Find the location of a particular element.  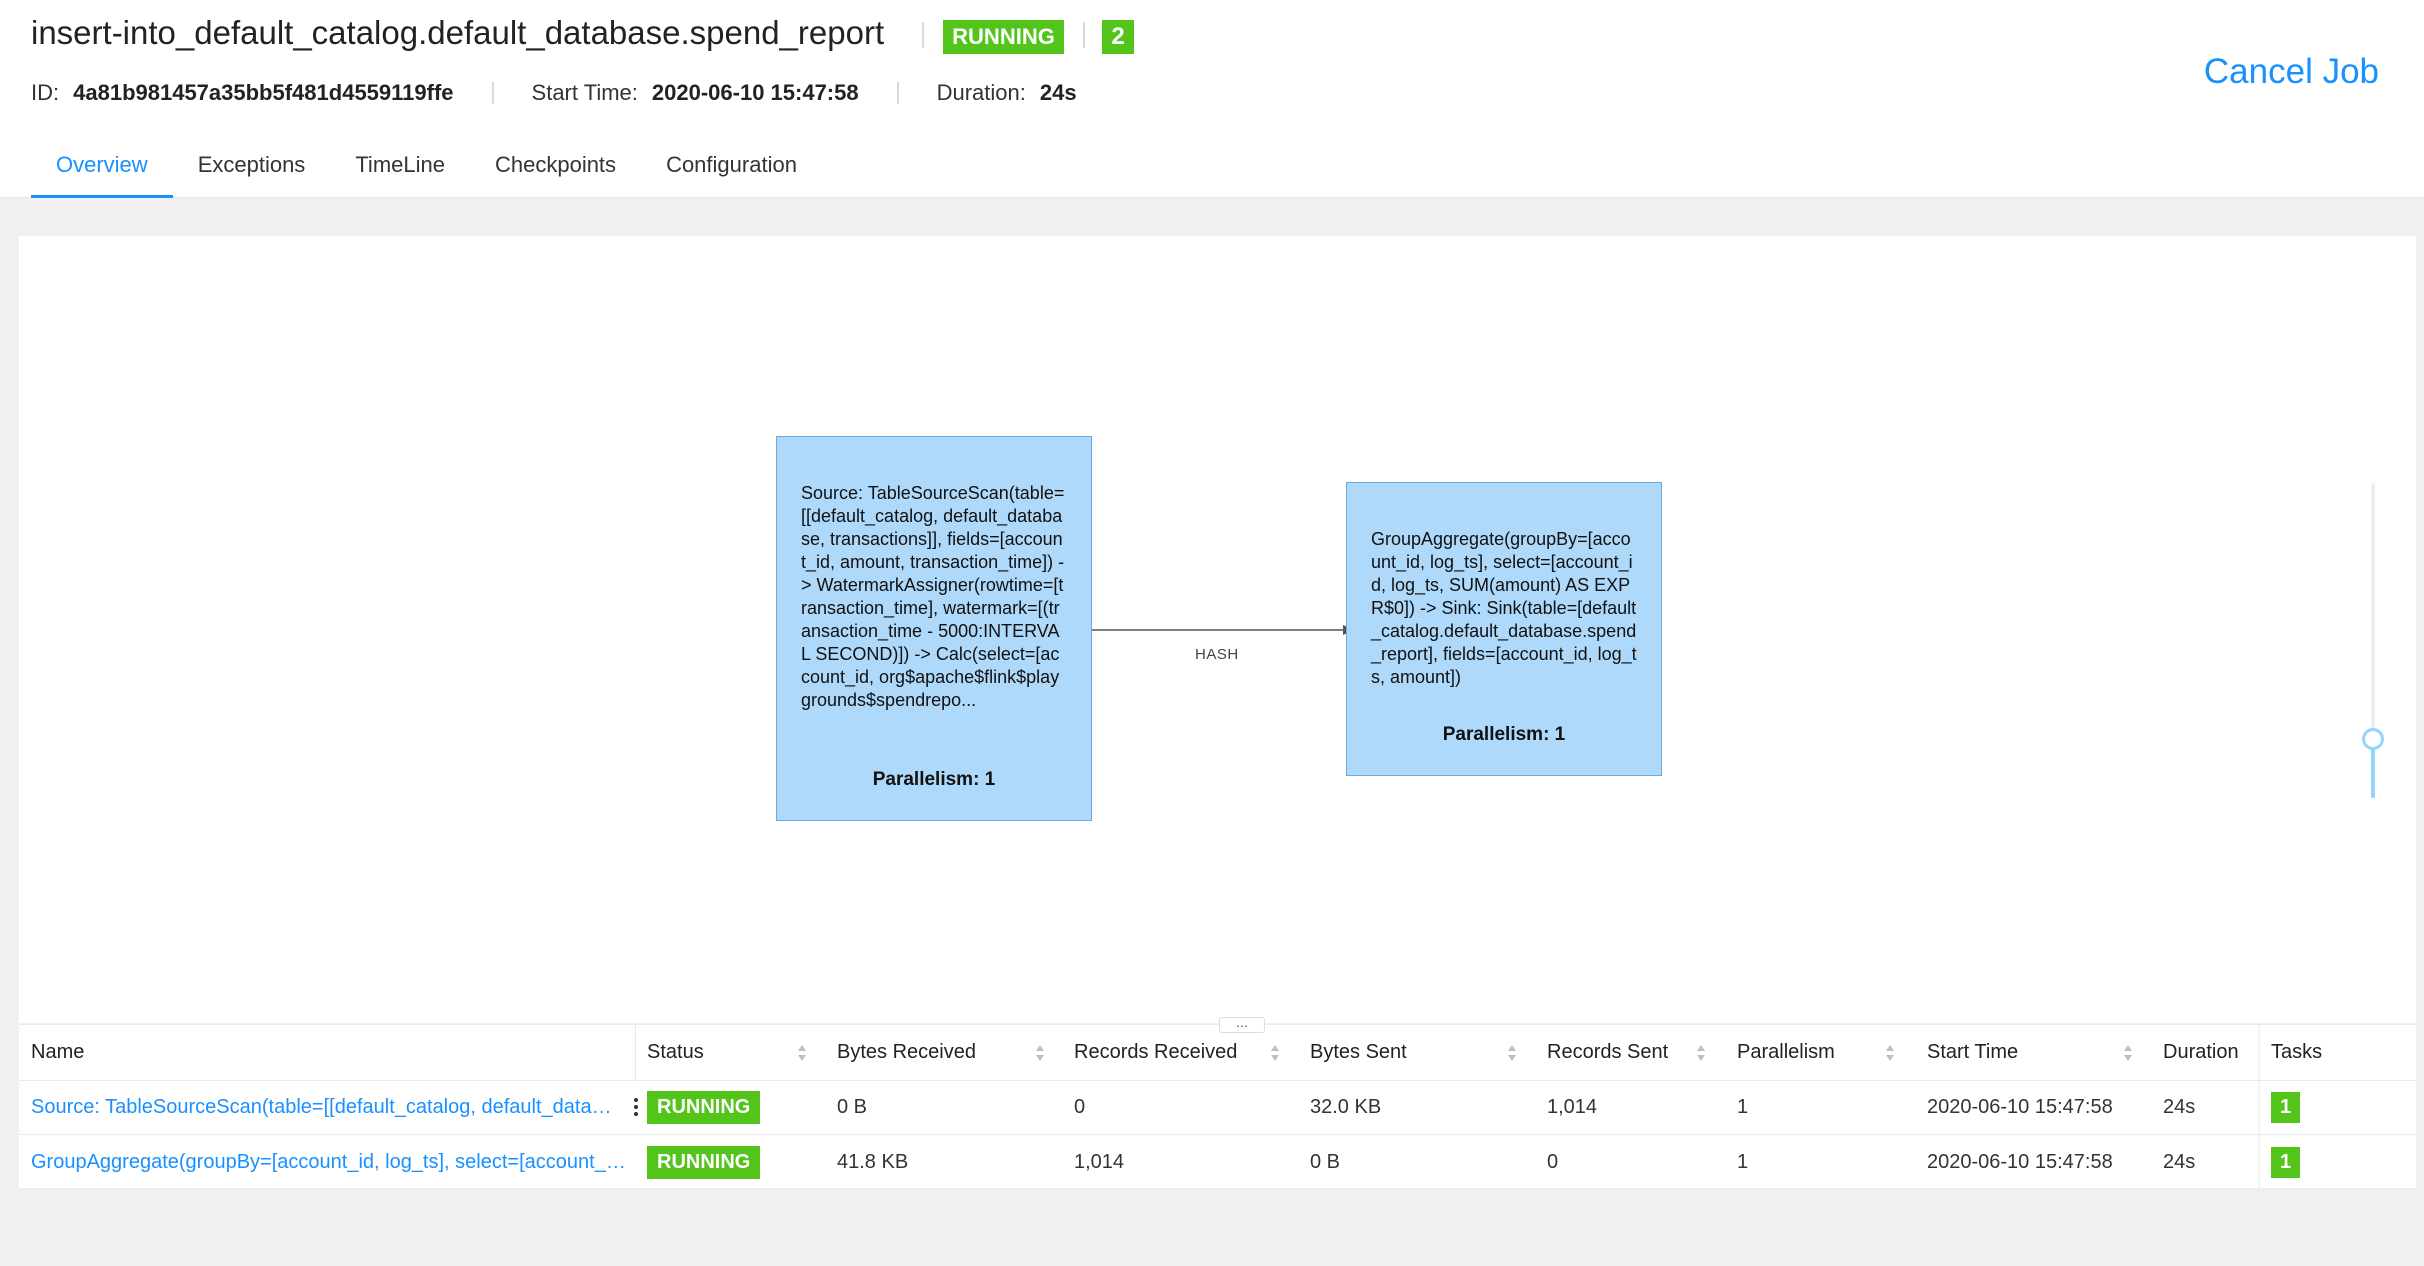

column-header-bytes-sent: Bytes Sent is located at coordinates (1358, 1052).